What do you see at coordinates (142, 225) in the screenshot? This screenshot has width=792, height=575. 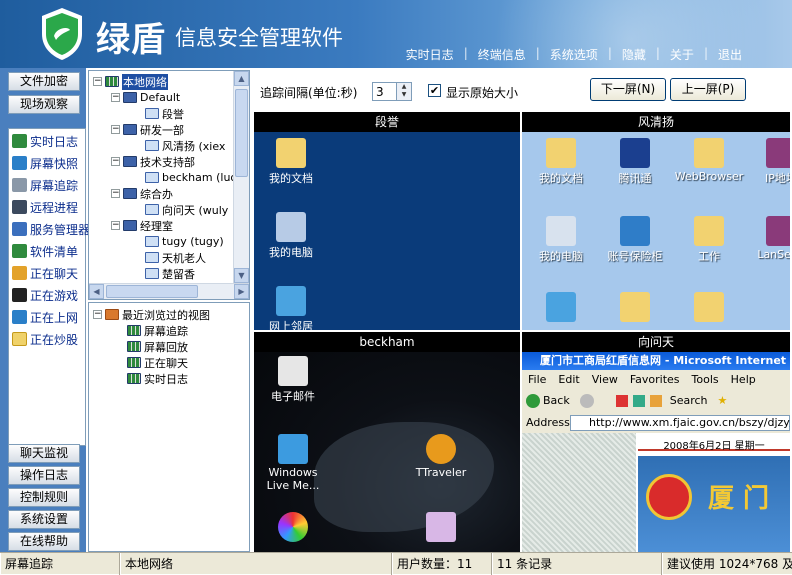 I see `tree-group: − 经理室` at bounding box center [142, 225].